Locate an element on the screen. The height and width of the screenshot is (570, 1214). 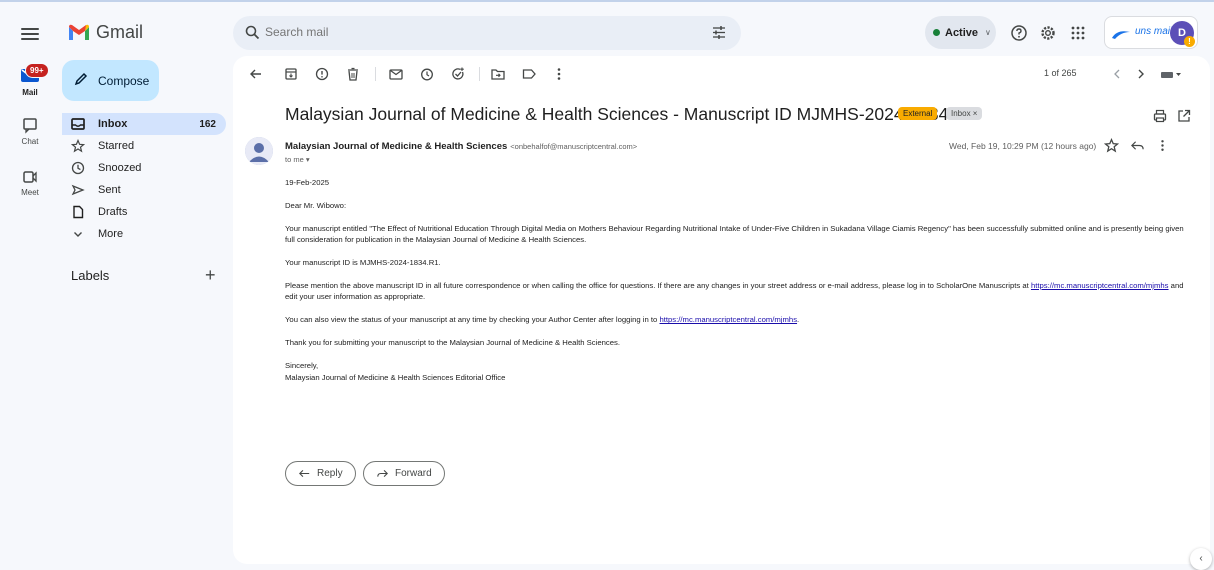
chat-icon is located at coordinates (30, 126).